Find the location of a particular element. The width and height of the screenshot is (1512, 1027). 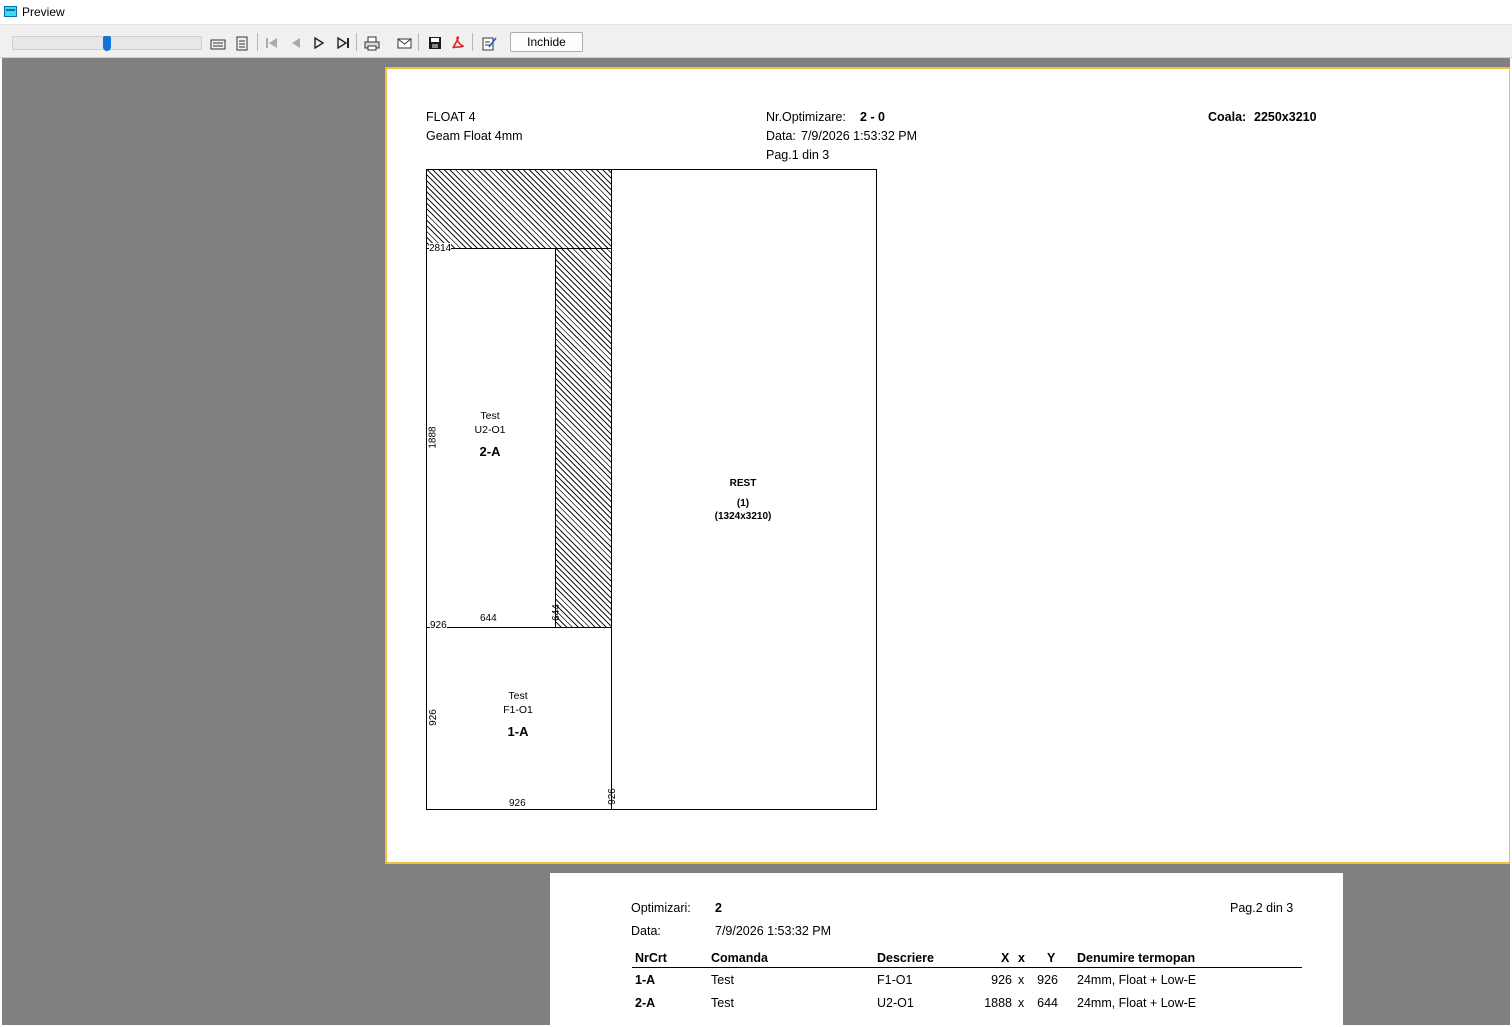

dimension-2814: 2814 is located at coordinates (440, 248).